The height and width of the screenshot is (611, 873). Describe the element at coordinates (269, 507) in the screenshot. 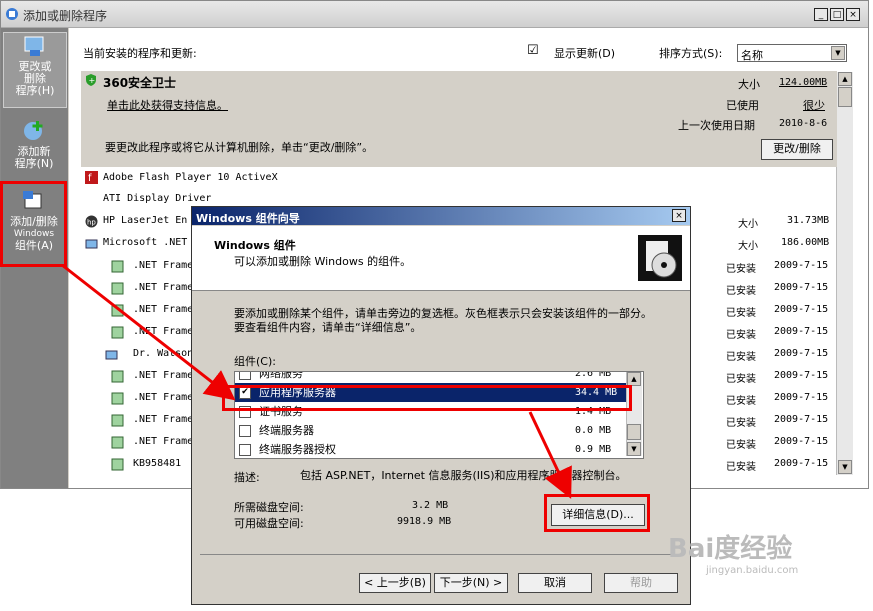

I see `required-space-label: 所需磁盘空间:` at that location.